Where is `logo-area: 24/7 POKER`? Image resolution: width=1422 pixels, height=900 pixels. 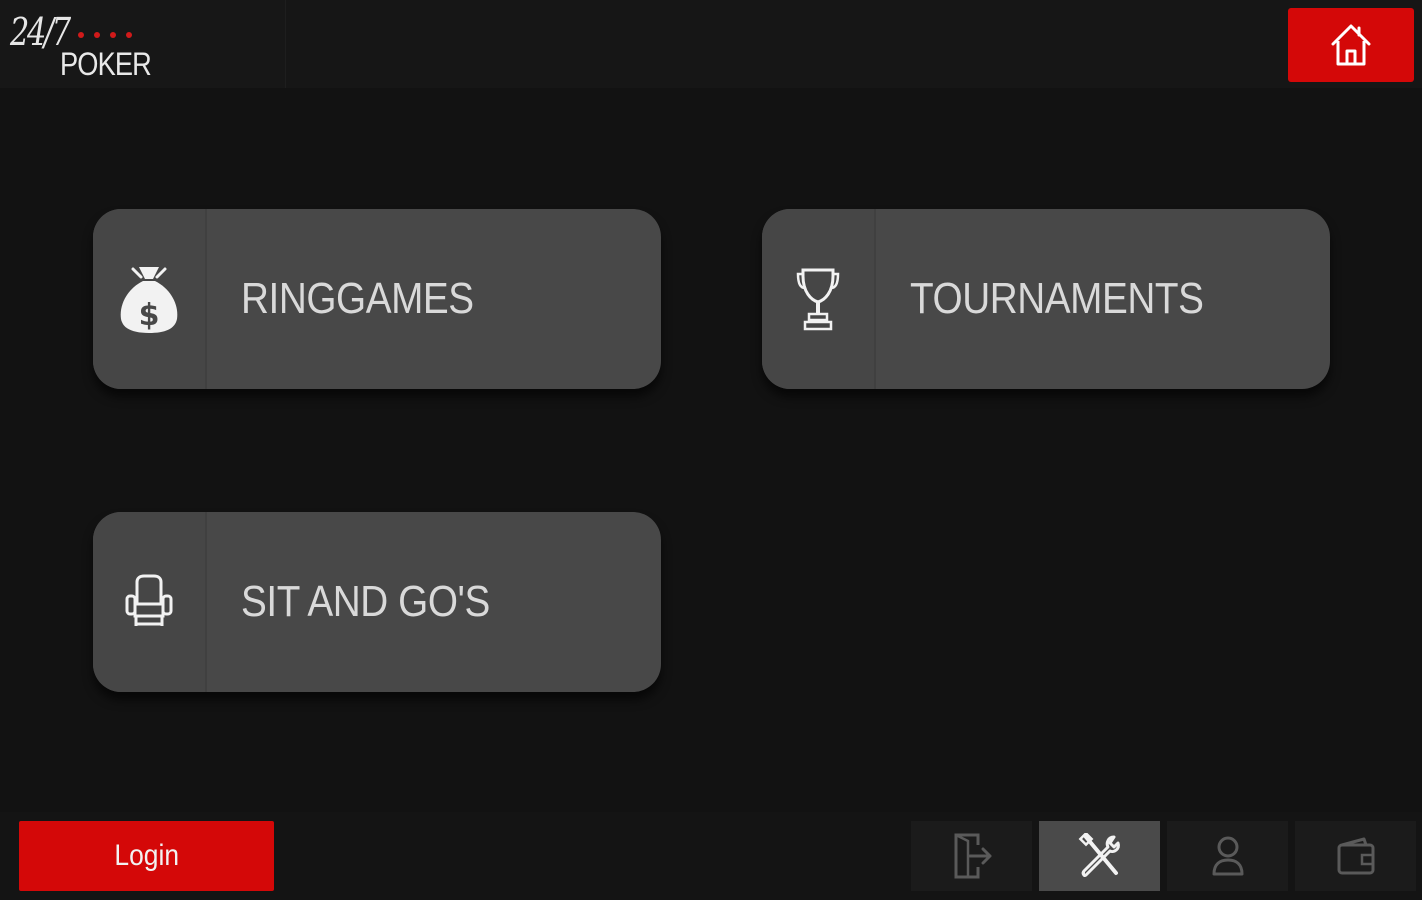
logo-area: 24/7 POKER is located at coordinates (143, 44).